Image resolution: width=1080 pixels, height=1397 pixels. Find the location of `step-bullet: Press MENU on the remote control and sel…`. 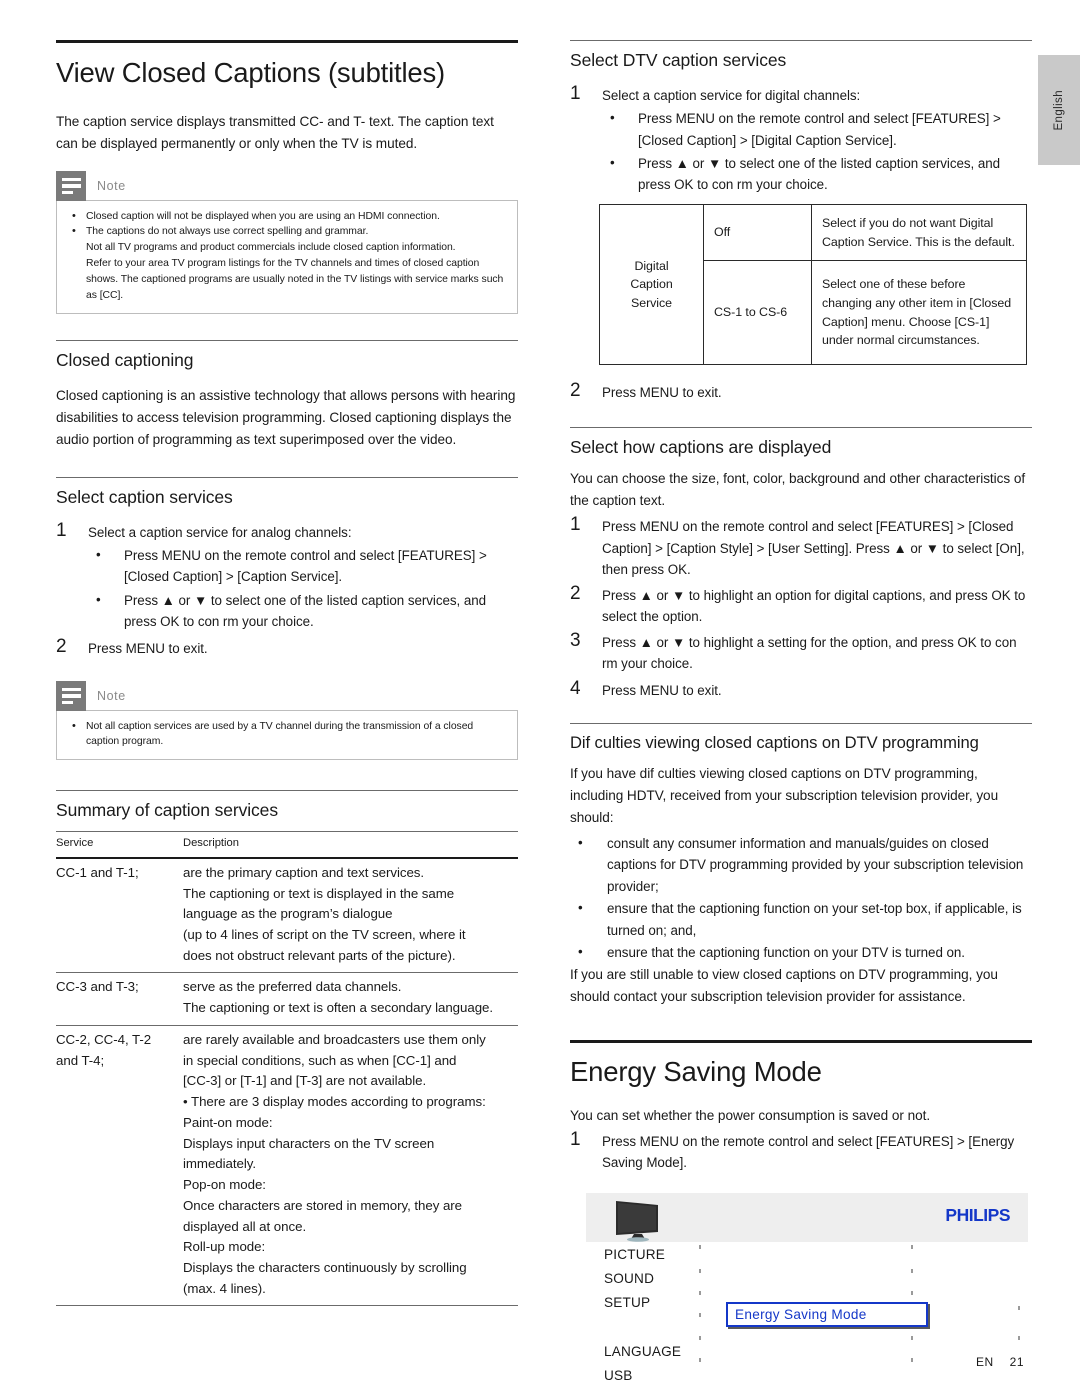

step-bullet: Press MENU on the remote control and sel… is located at coordinates (817, 129).